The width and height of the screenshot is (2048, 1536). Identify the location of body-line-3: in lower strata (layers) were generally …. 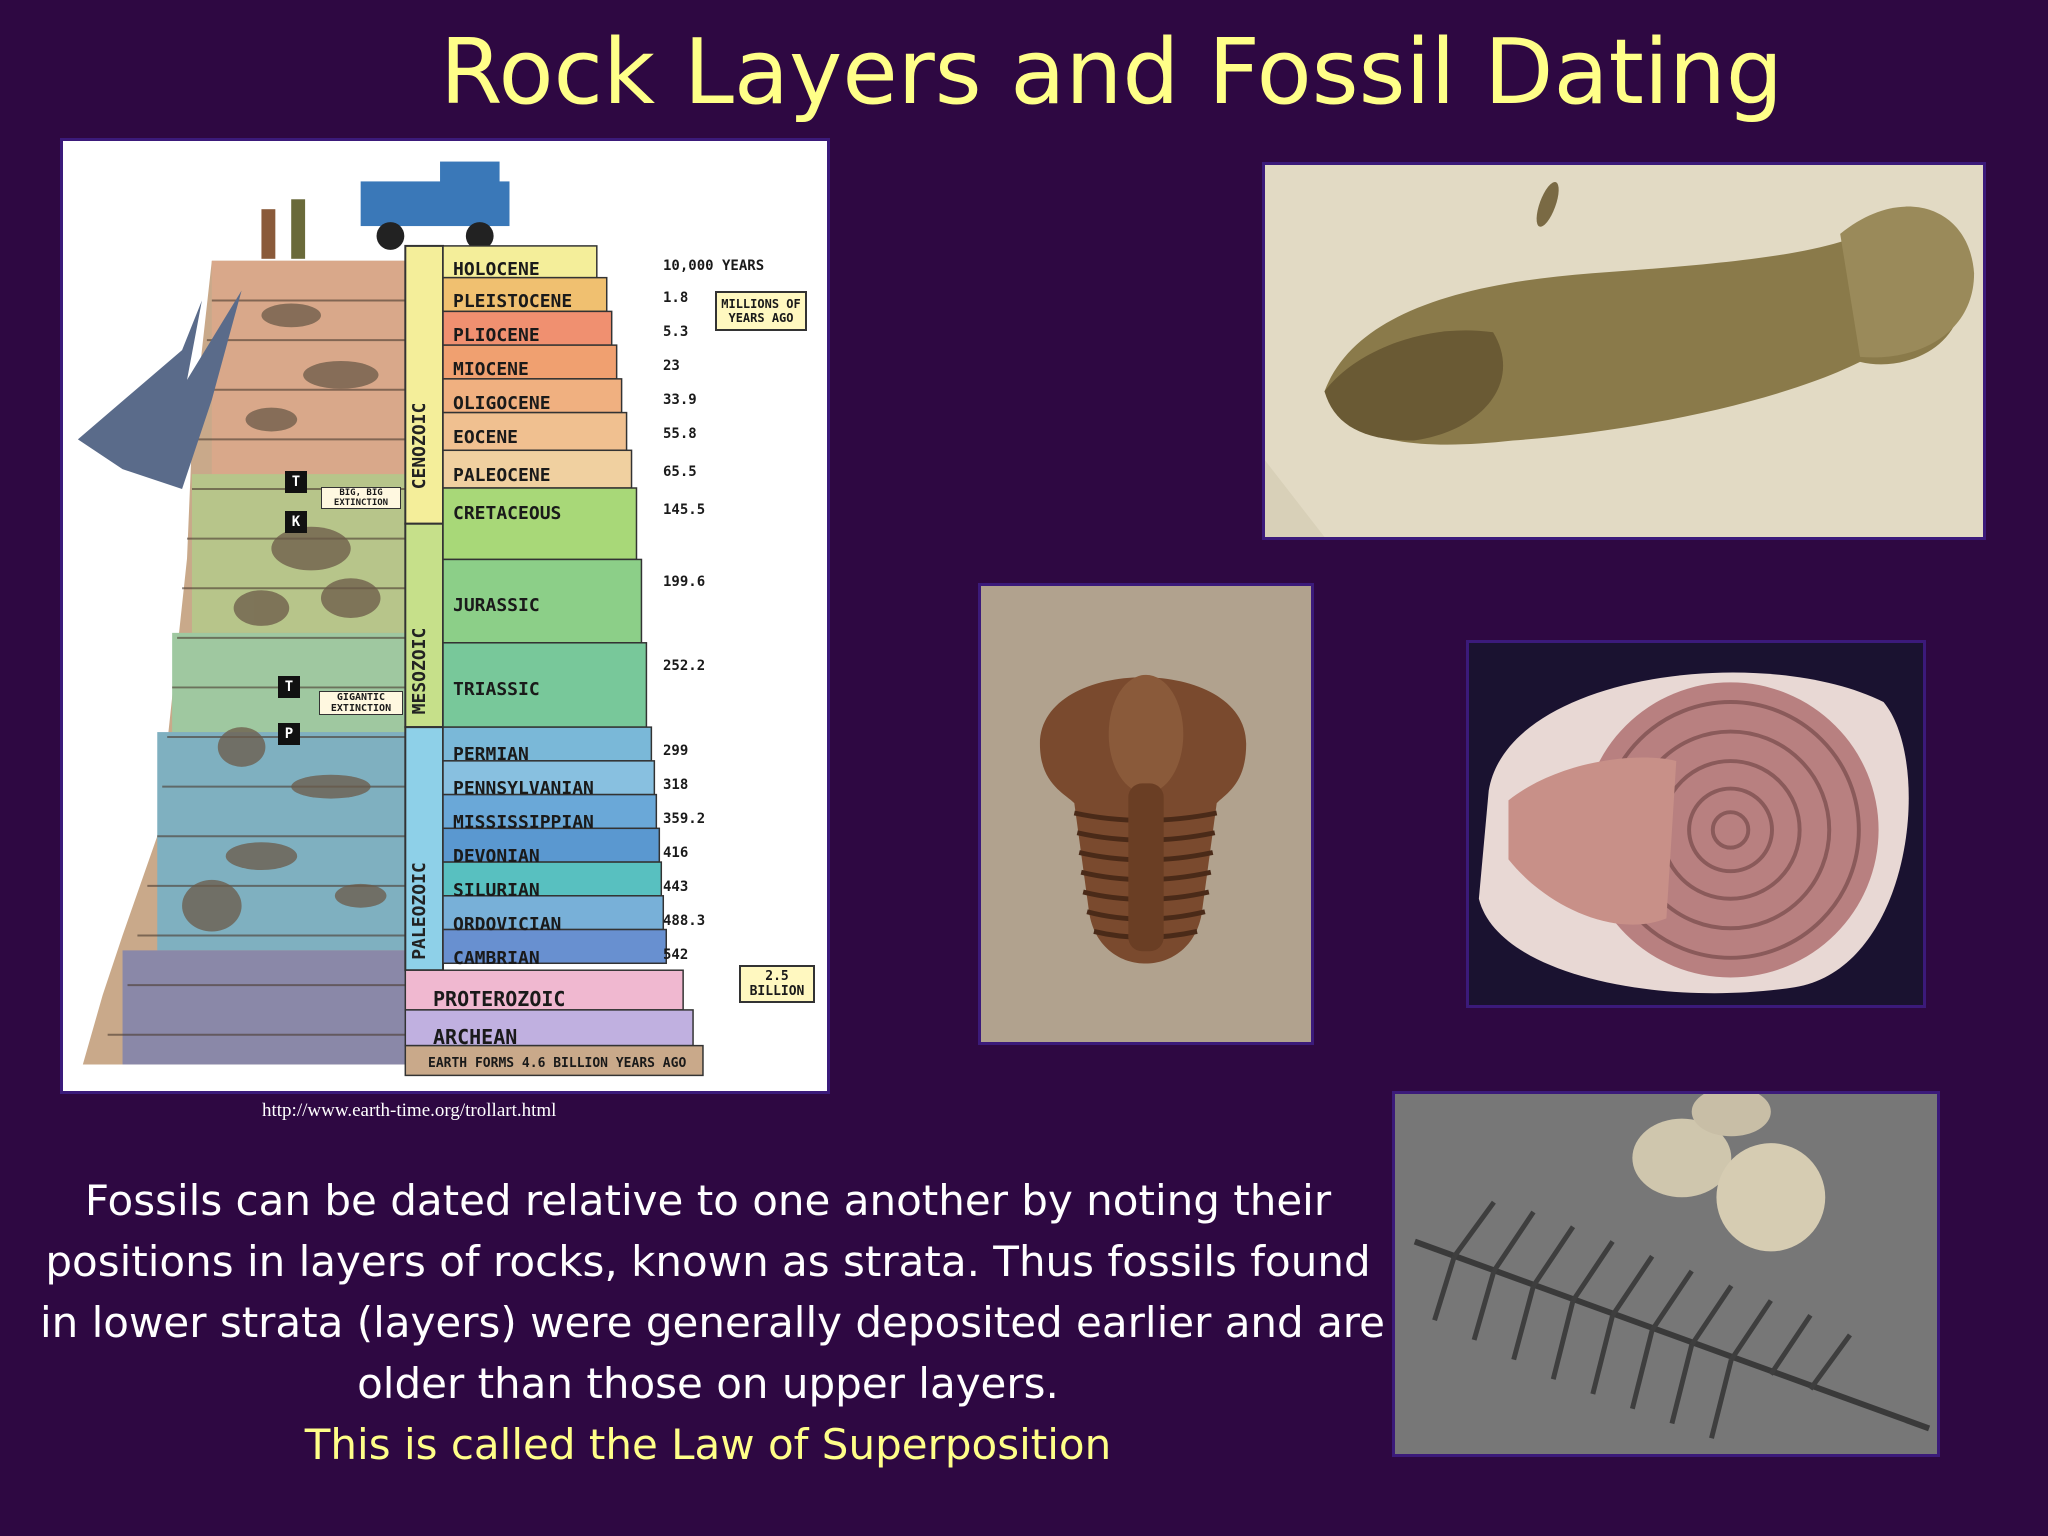
(712, 1322).